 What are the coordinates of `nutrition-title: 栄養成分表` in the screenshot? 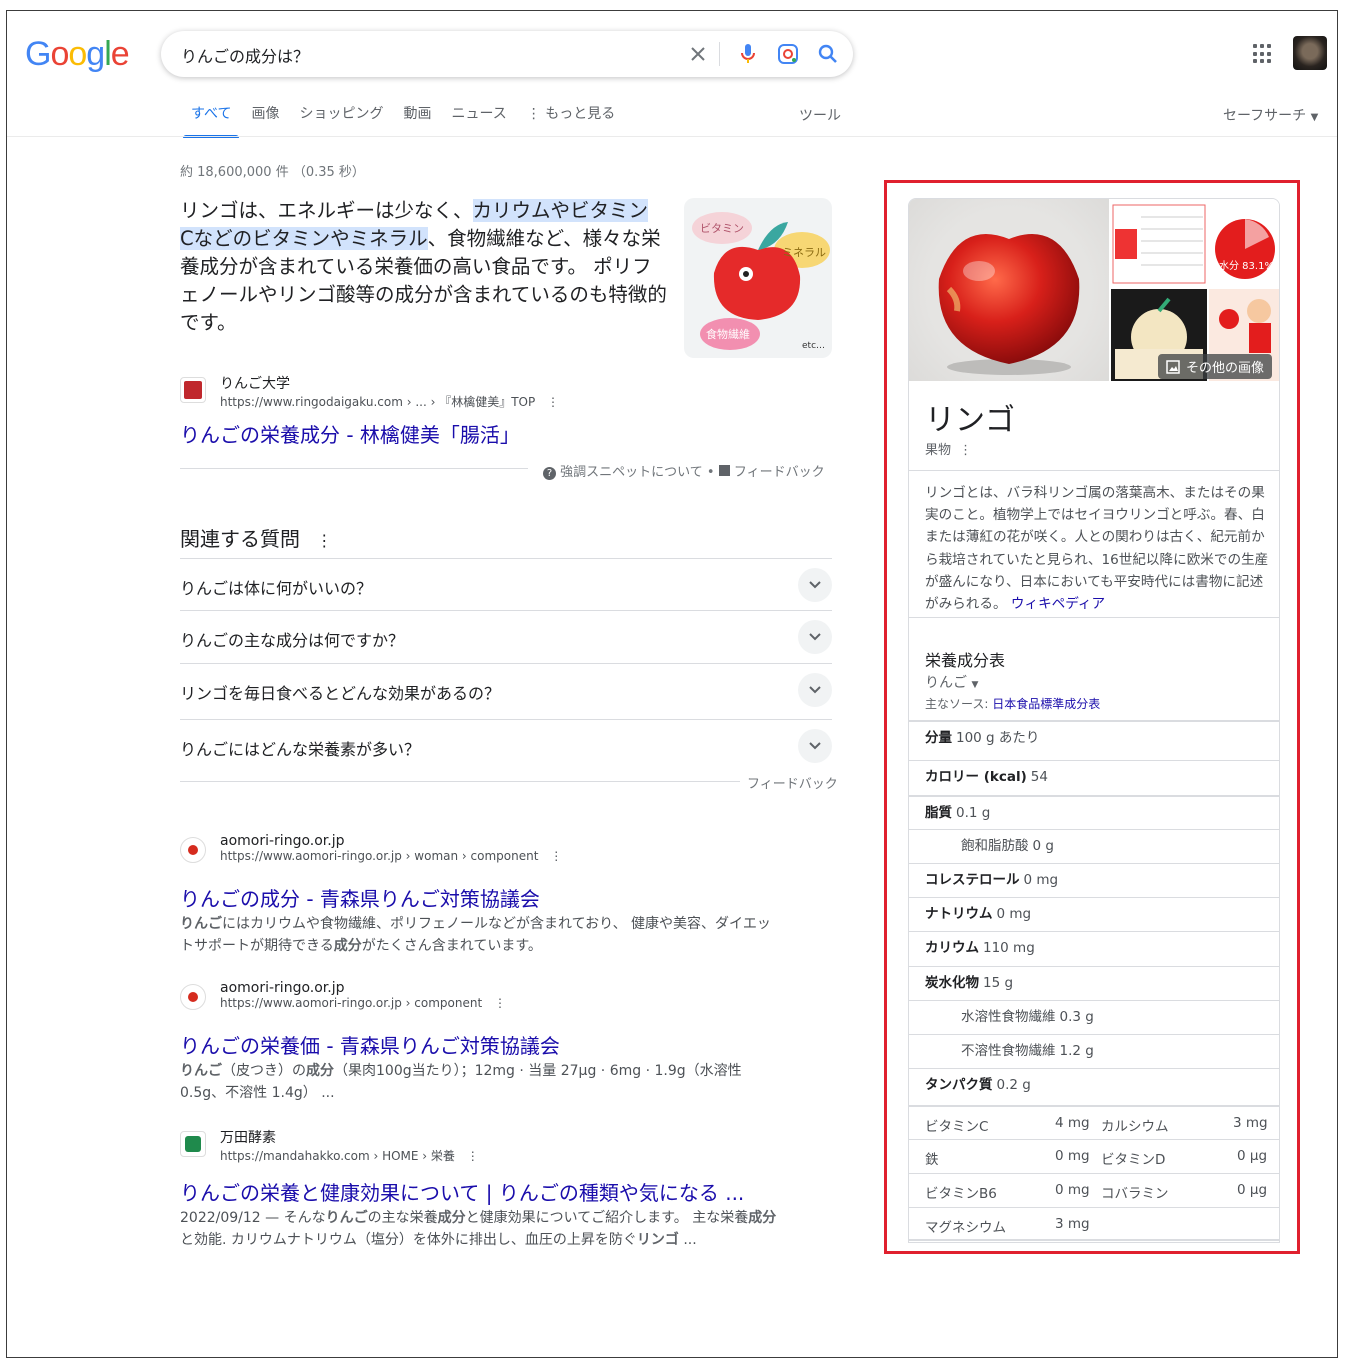 It's located at (965, 660).